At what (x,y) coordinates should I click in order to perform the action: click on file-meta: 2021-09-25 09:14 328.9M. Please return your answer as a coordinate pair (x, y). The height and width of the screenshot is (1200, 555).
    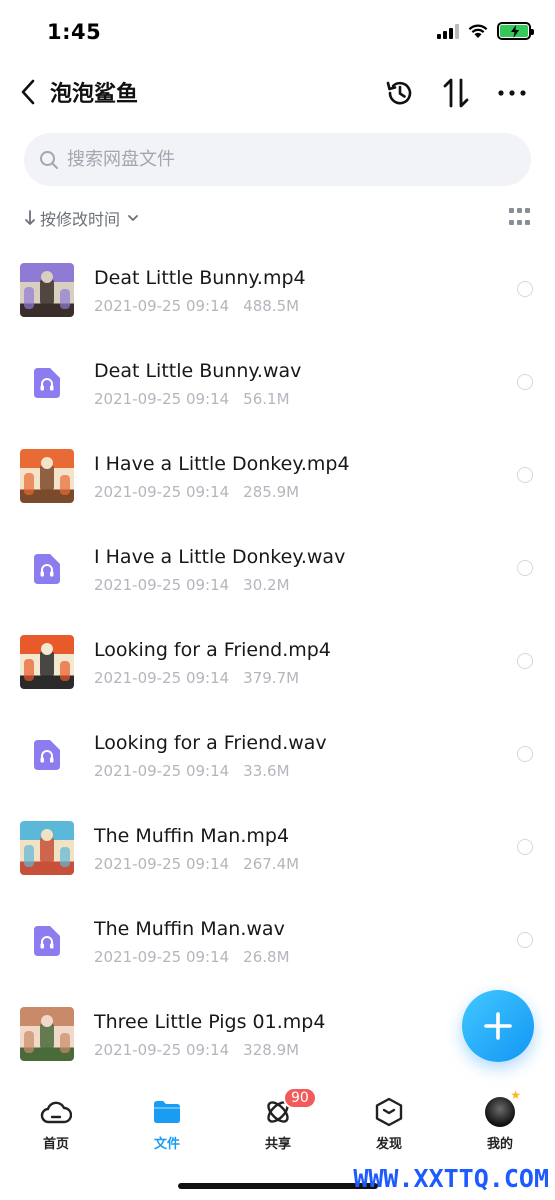
    Looking at the image, I should click on (196, 1050).